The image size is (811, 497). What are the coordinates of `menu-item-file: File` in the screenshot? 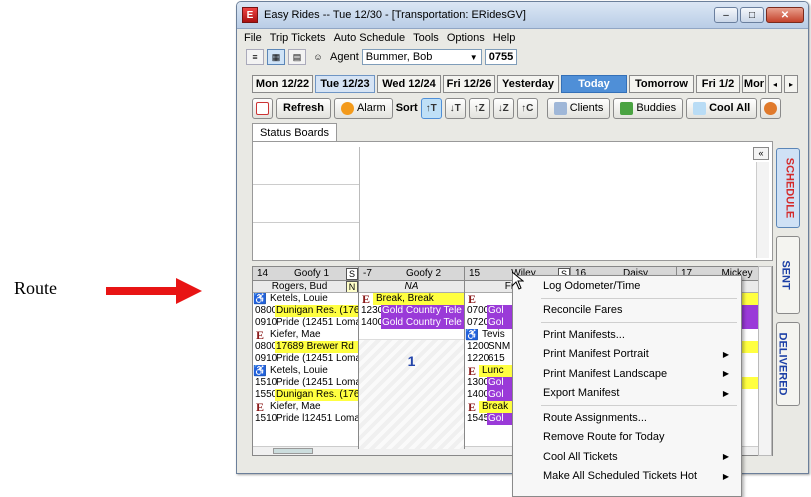 It's located at (253, 38).